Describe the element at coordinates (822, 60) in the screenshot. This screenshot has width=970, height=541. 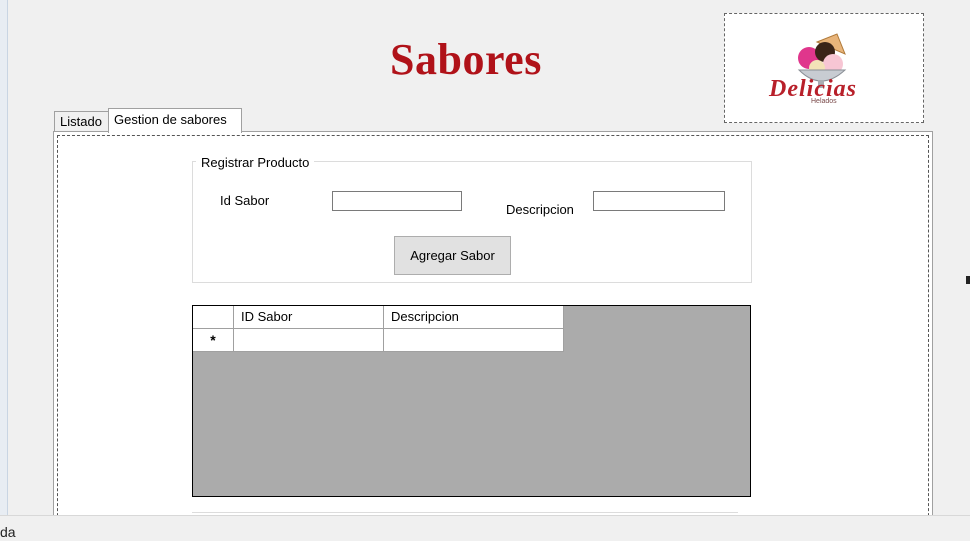
I see `ice-cream-bowl-icon` at that location.